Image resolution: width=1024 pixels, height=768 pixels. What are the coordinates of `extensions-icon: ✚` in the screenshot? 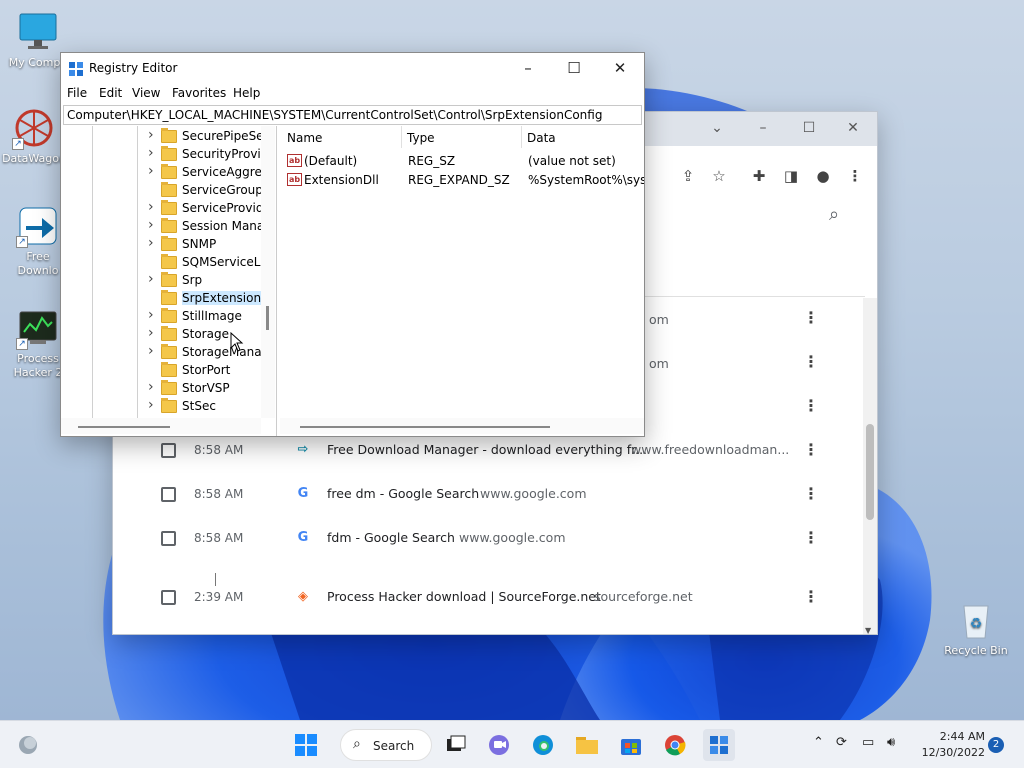 It's located at (759, 176).